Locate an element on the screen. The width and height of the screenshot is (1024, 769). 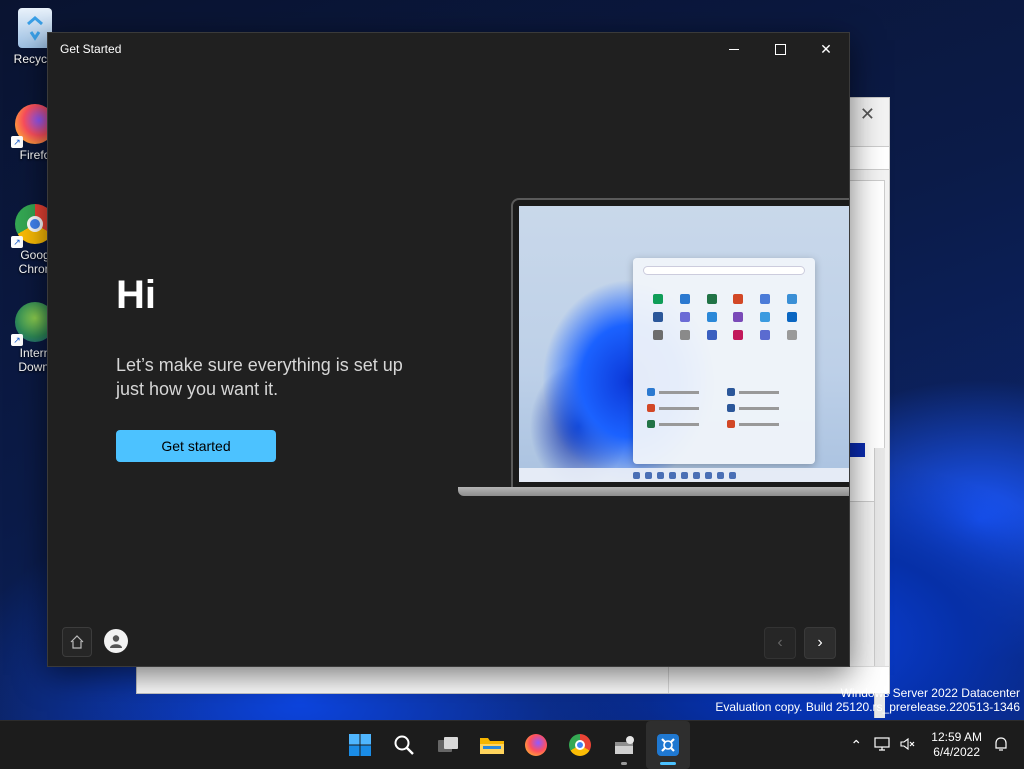
illustration-search-box is located at coordinates (724, 270).